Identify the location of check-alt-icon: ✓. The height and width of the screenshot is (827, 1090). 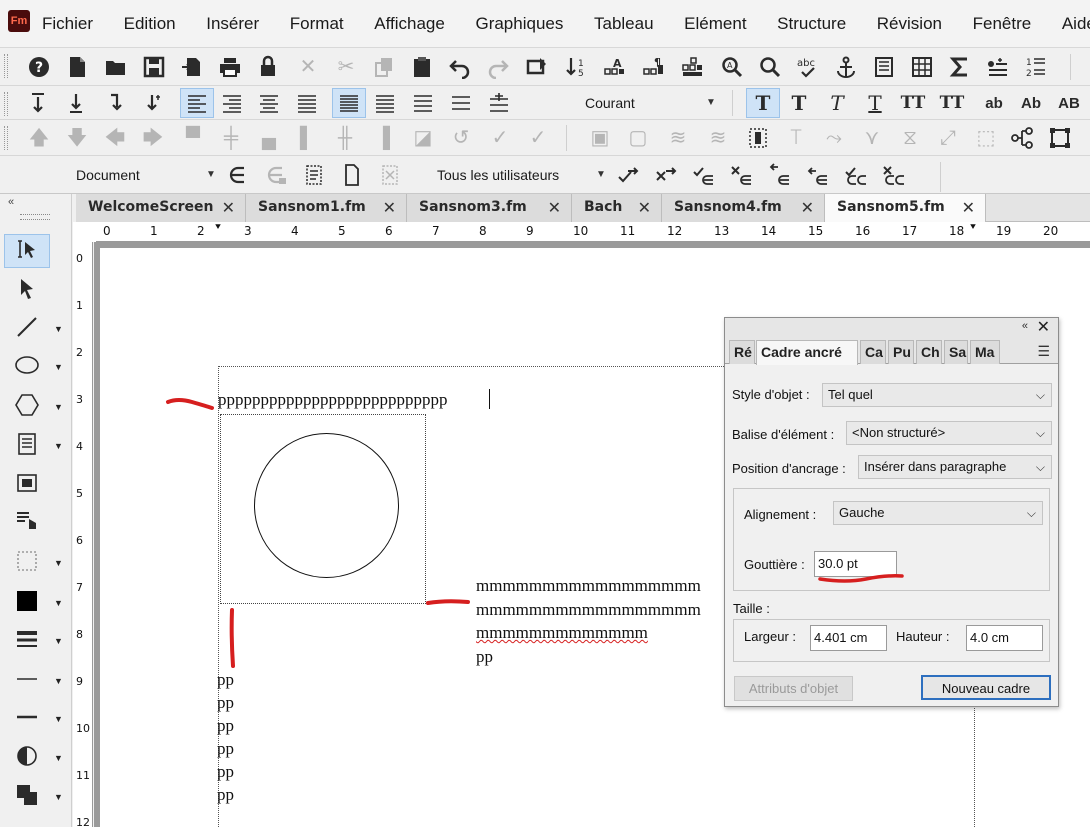
(538, 138).